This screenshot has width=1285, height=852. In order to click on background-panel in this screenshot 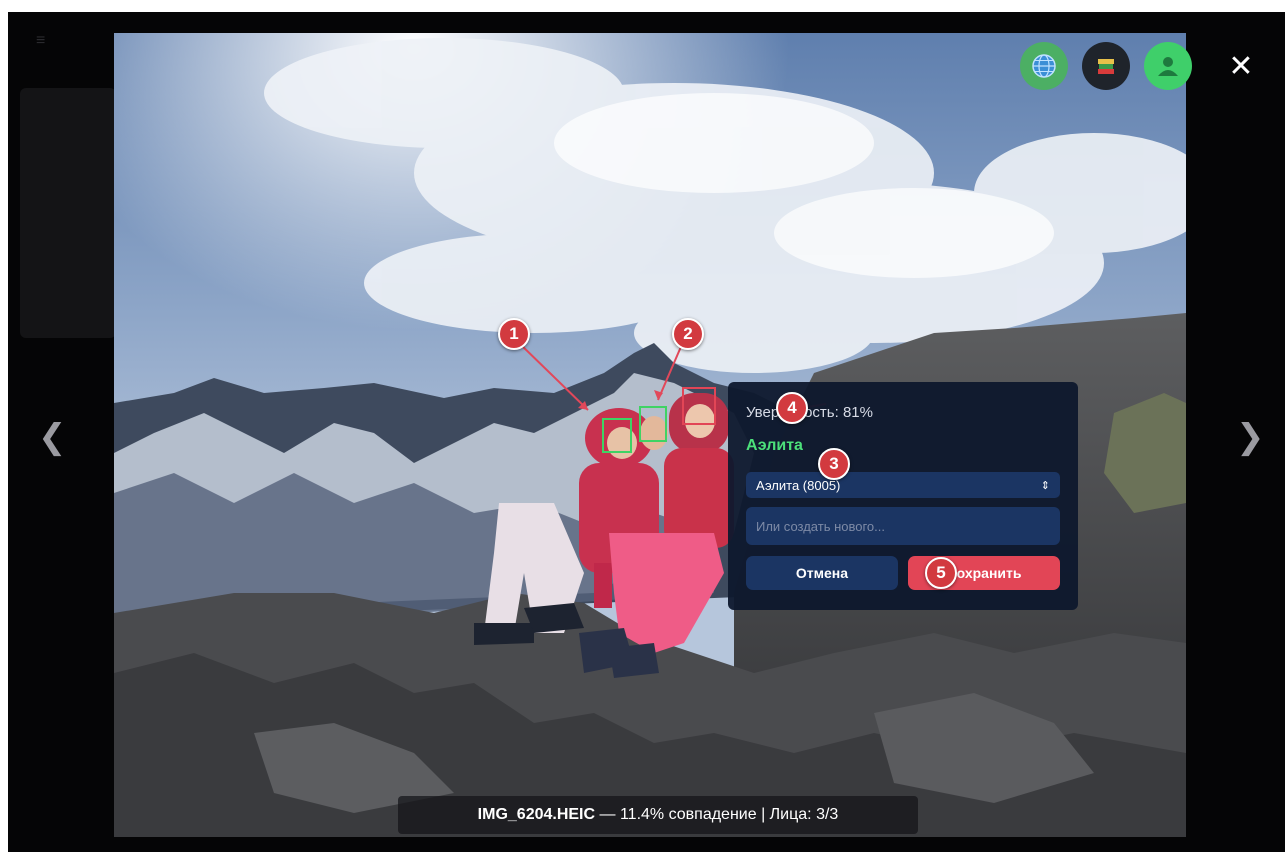, I will do `click(68, 213)`.